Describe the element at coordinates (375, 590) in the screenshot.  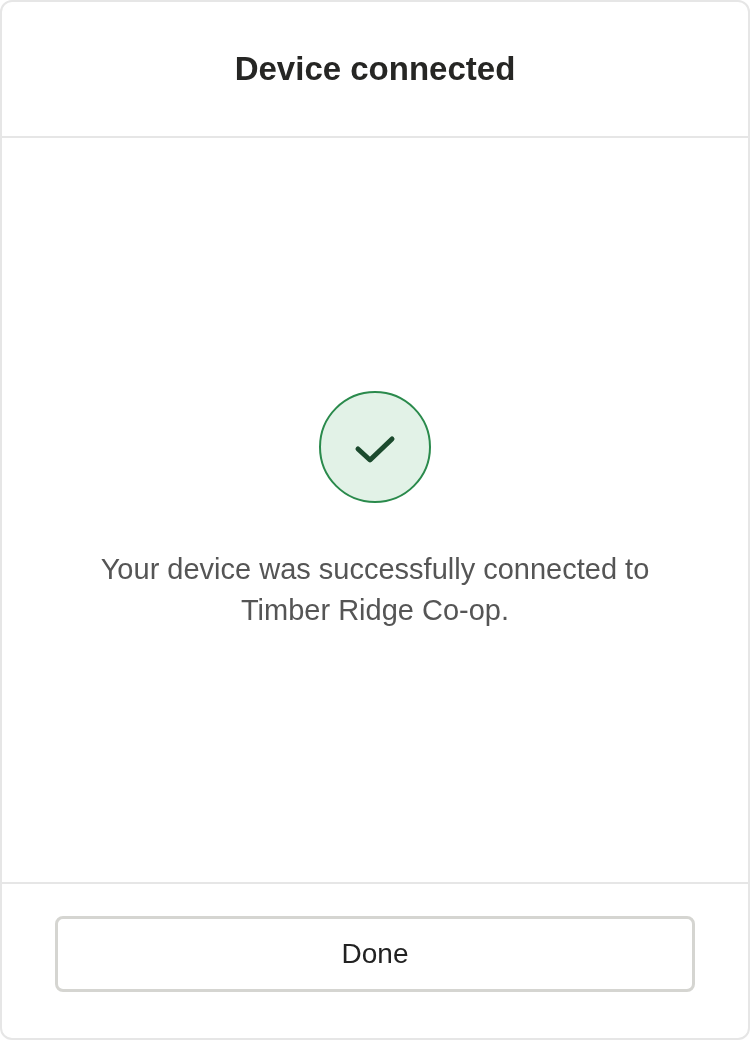
I see `success-message: Your device was successfully connected to Timber Ridge Co-op.` at that location.